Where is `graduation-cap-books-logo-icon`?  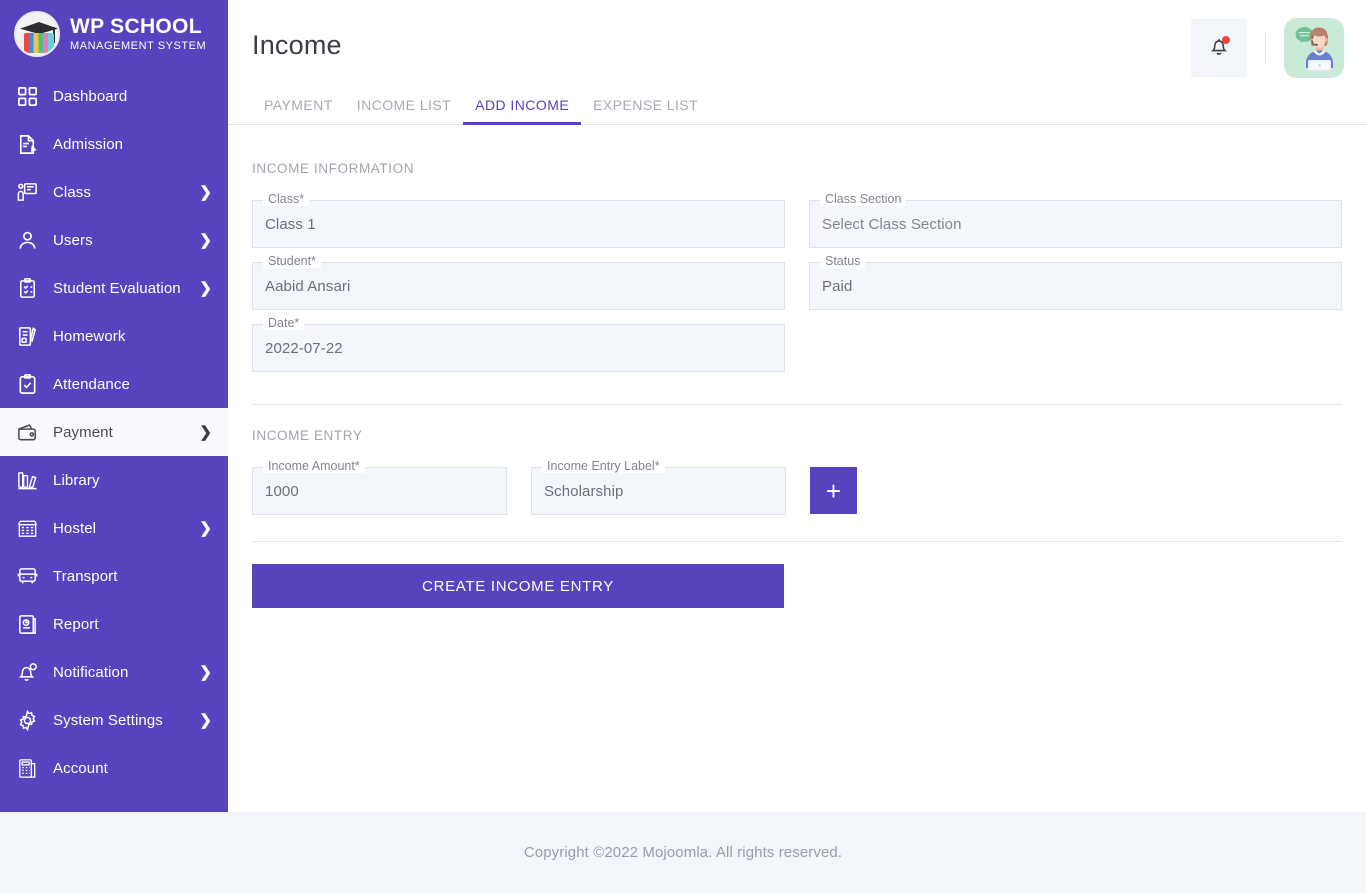
graduation-cap-books-logo-icon is located at coordinates (37, 34).